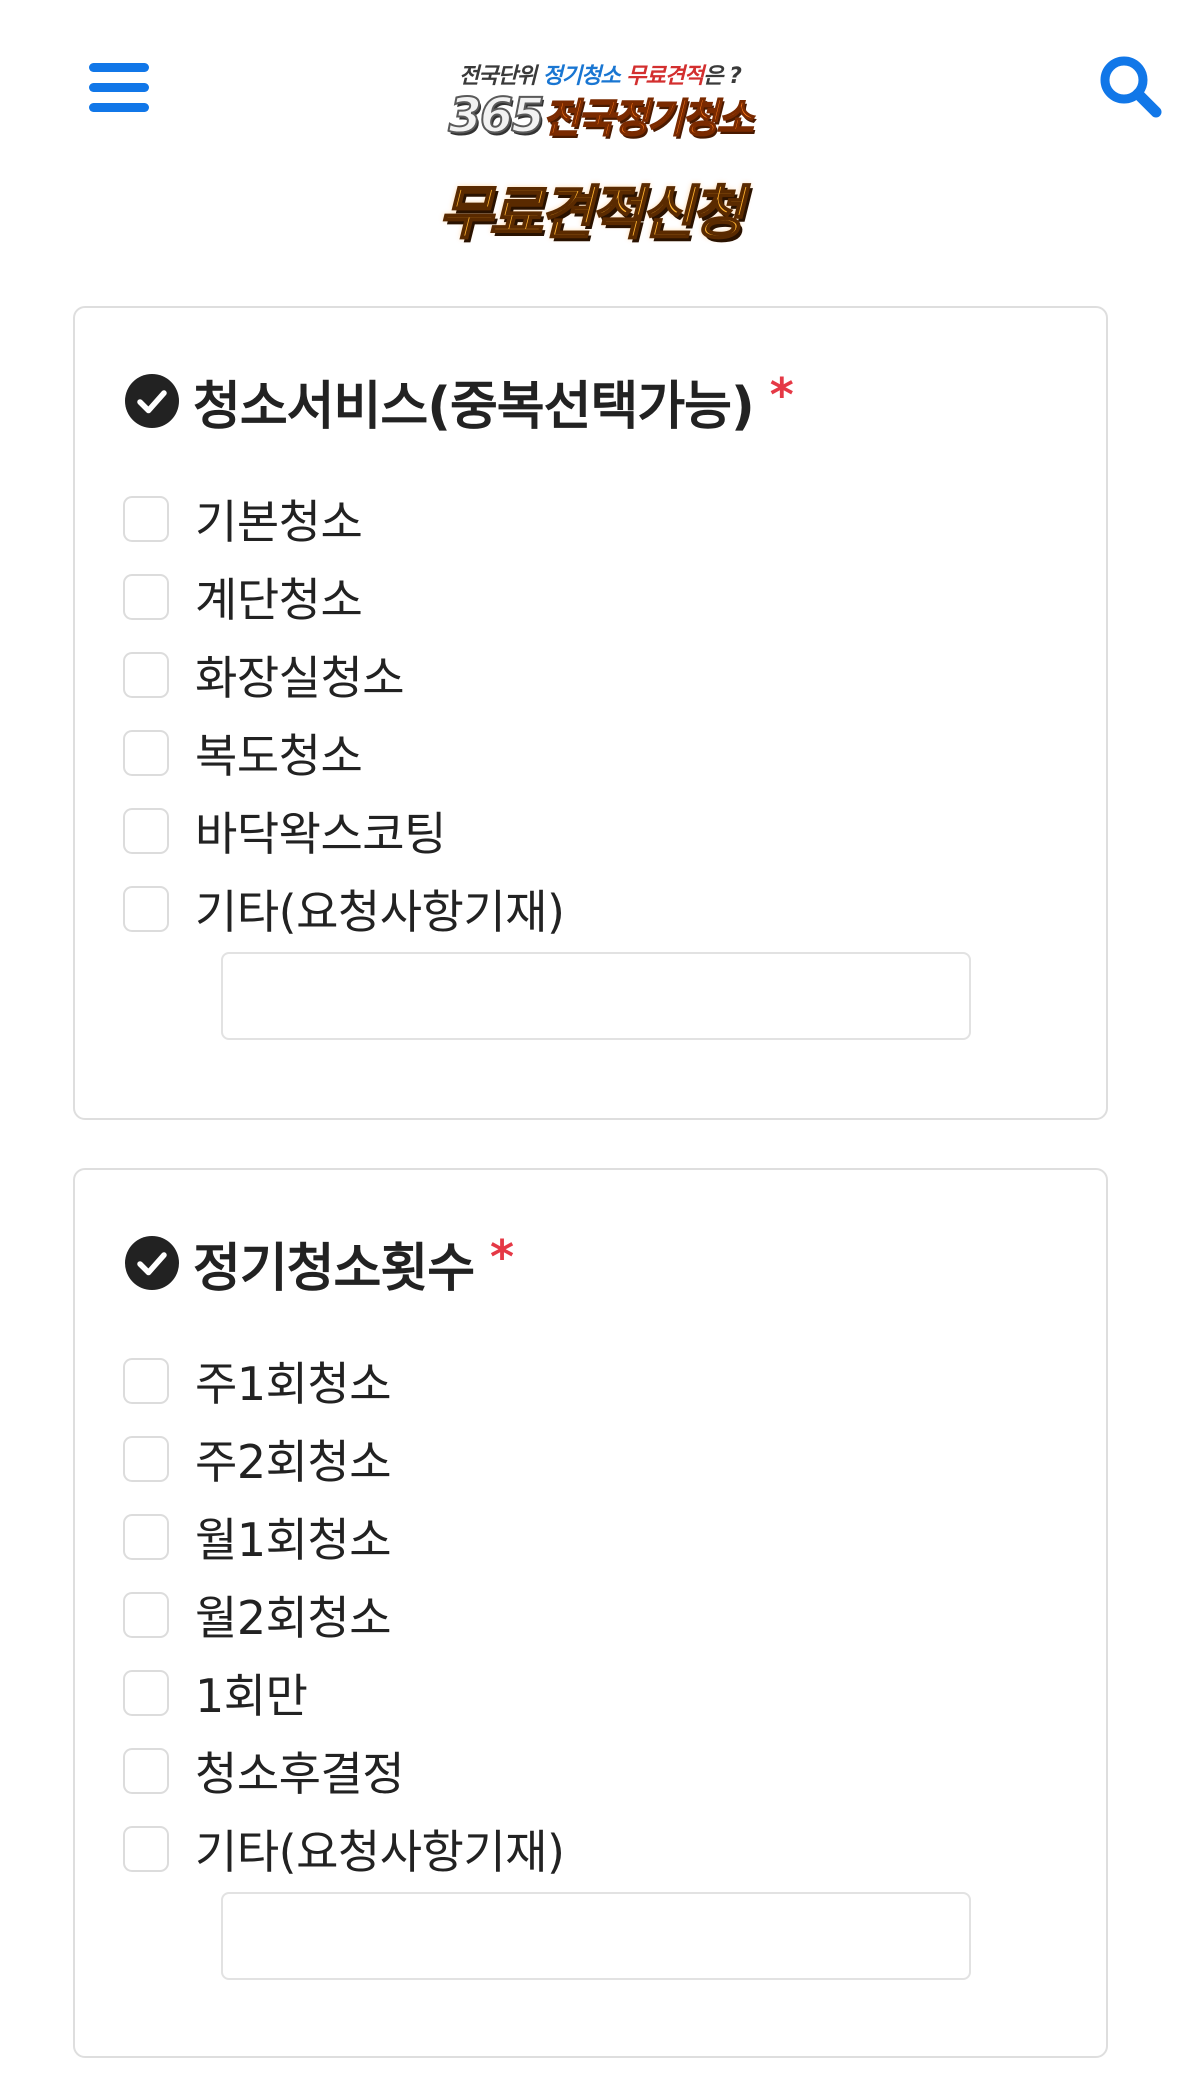 This screenshot has height=2080, width=1179. I want to click on logo-brand: 365전국정기청소, so click(600, 115).